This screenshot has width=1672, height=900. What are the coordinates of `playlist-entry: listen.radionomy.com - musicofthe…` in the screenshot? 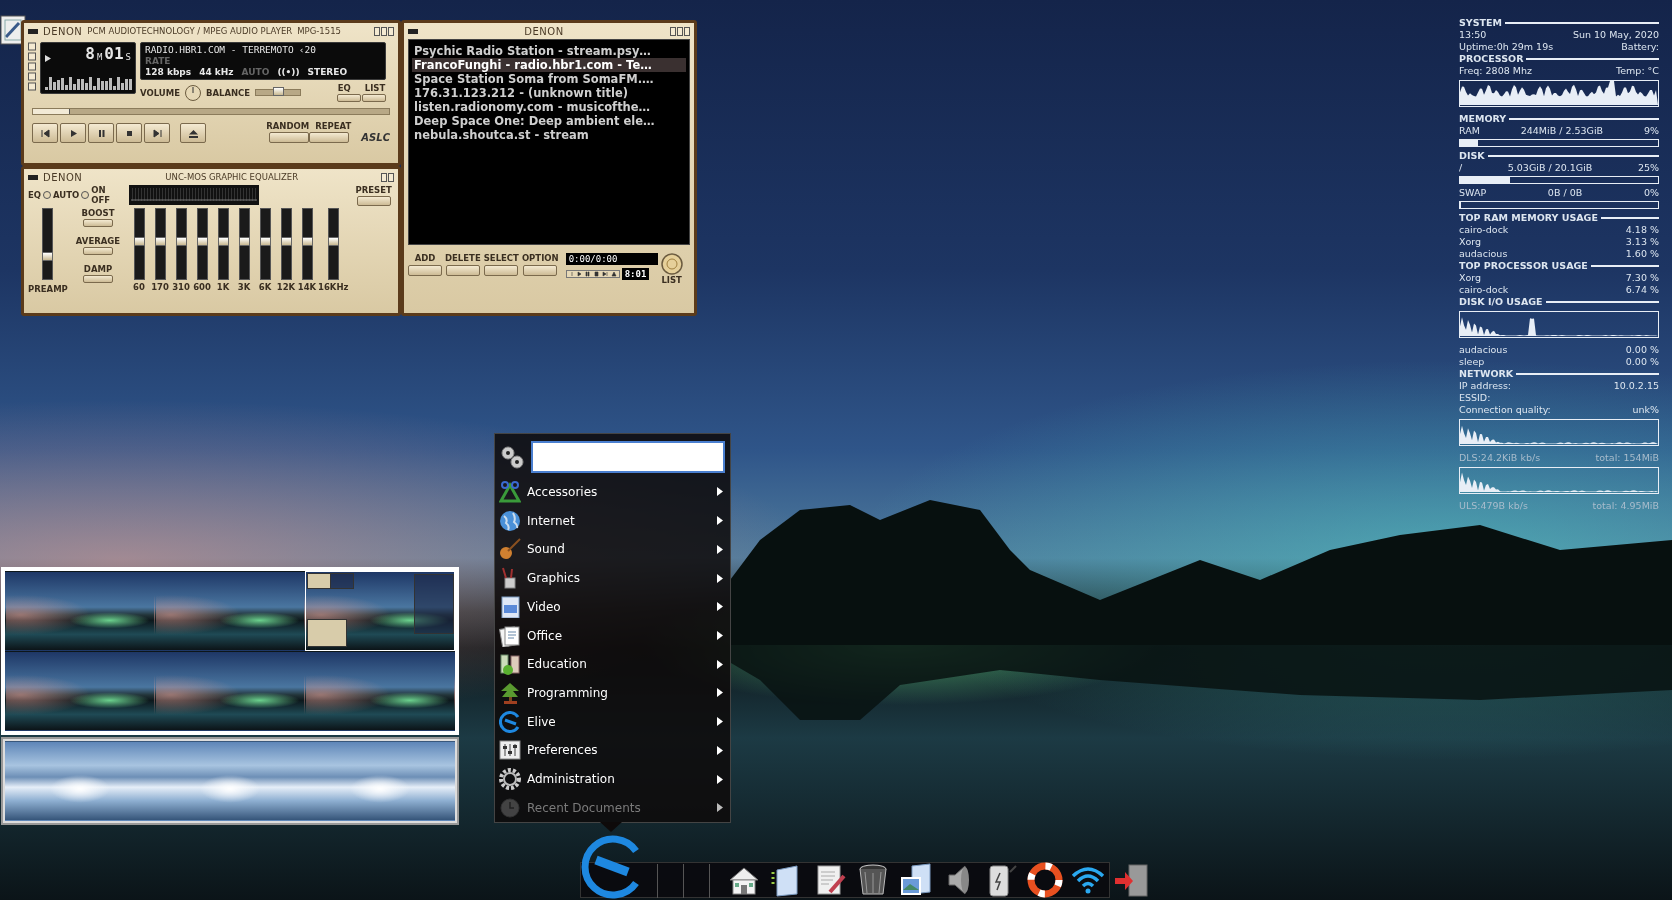 It's located at (549, 107).